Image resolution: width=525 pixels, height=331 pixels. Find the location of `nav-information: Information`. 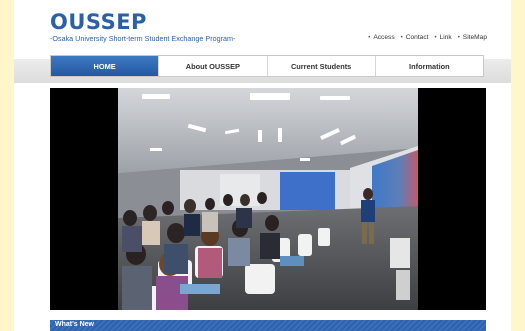

nav-information: Information is located at coordinates (428, 66).